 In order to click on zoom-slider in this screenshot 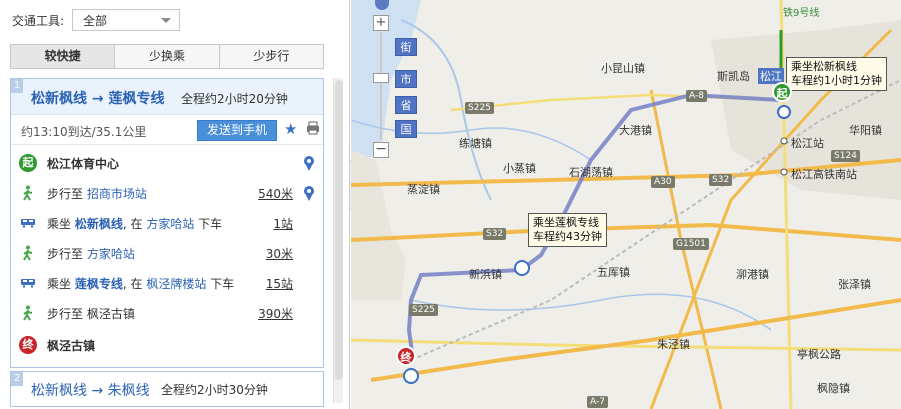, I will do `click(381, 86)`.